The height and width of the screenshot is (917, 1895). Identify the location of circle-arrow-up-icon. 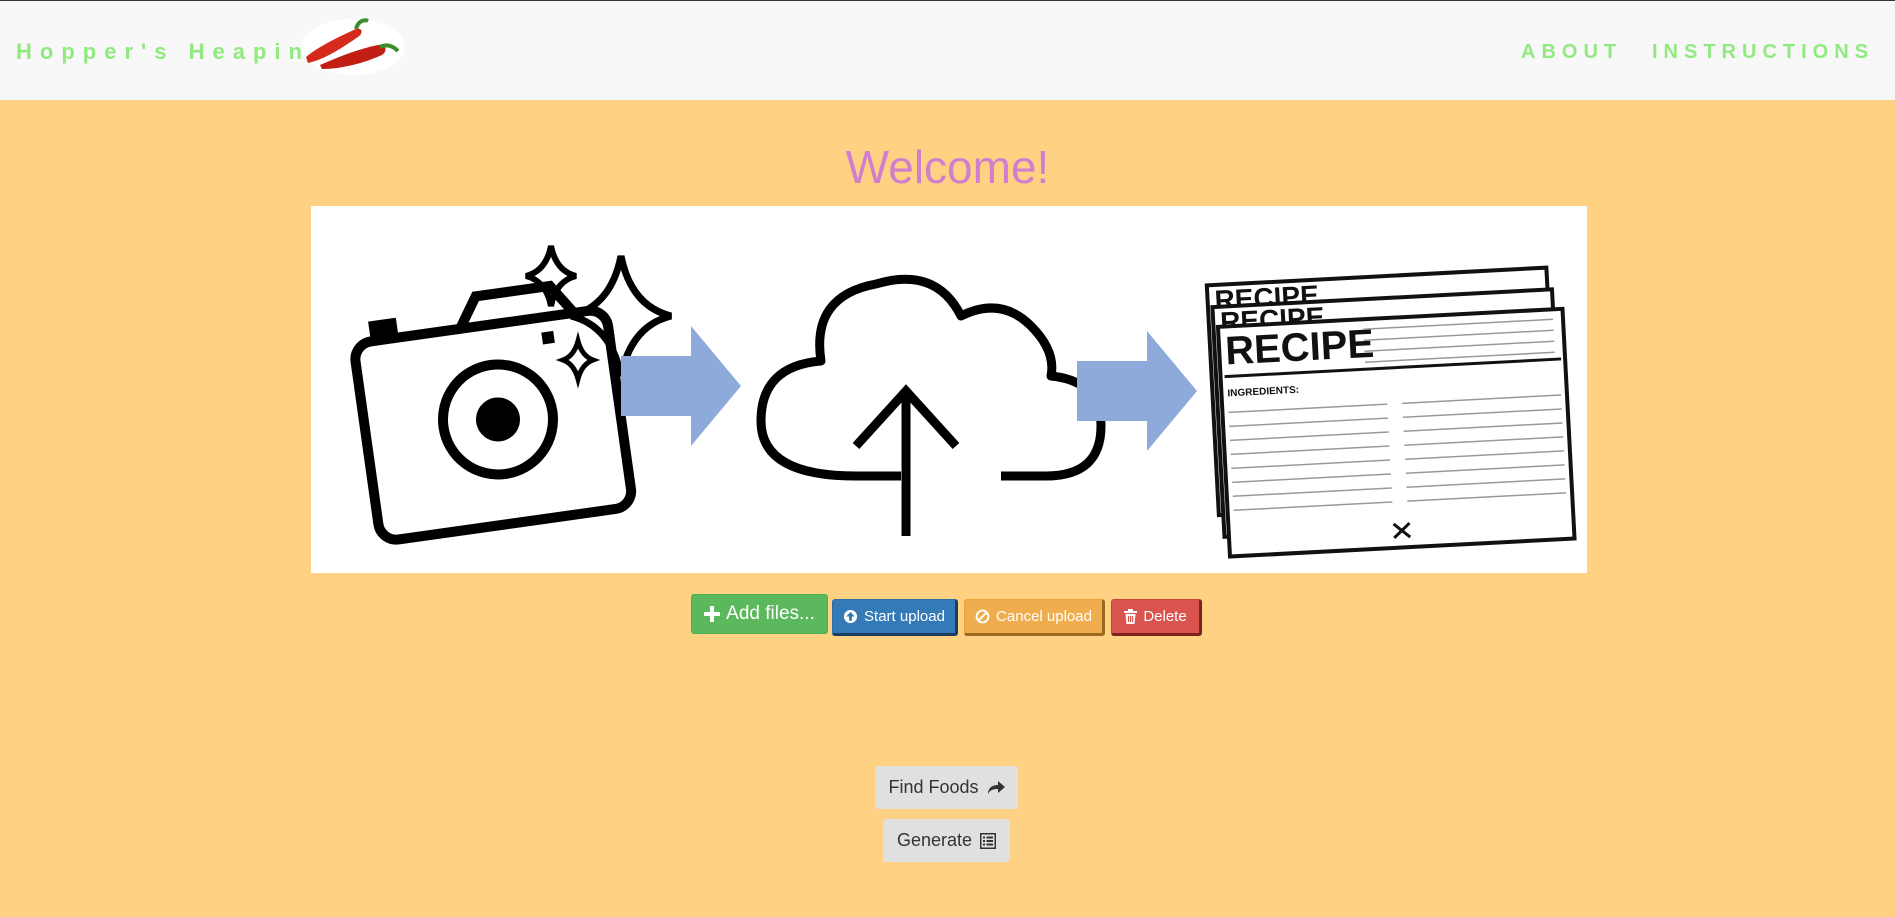
(850, 616).